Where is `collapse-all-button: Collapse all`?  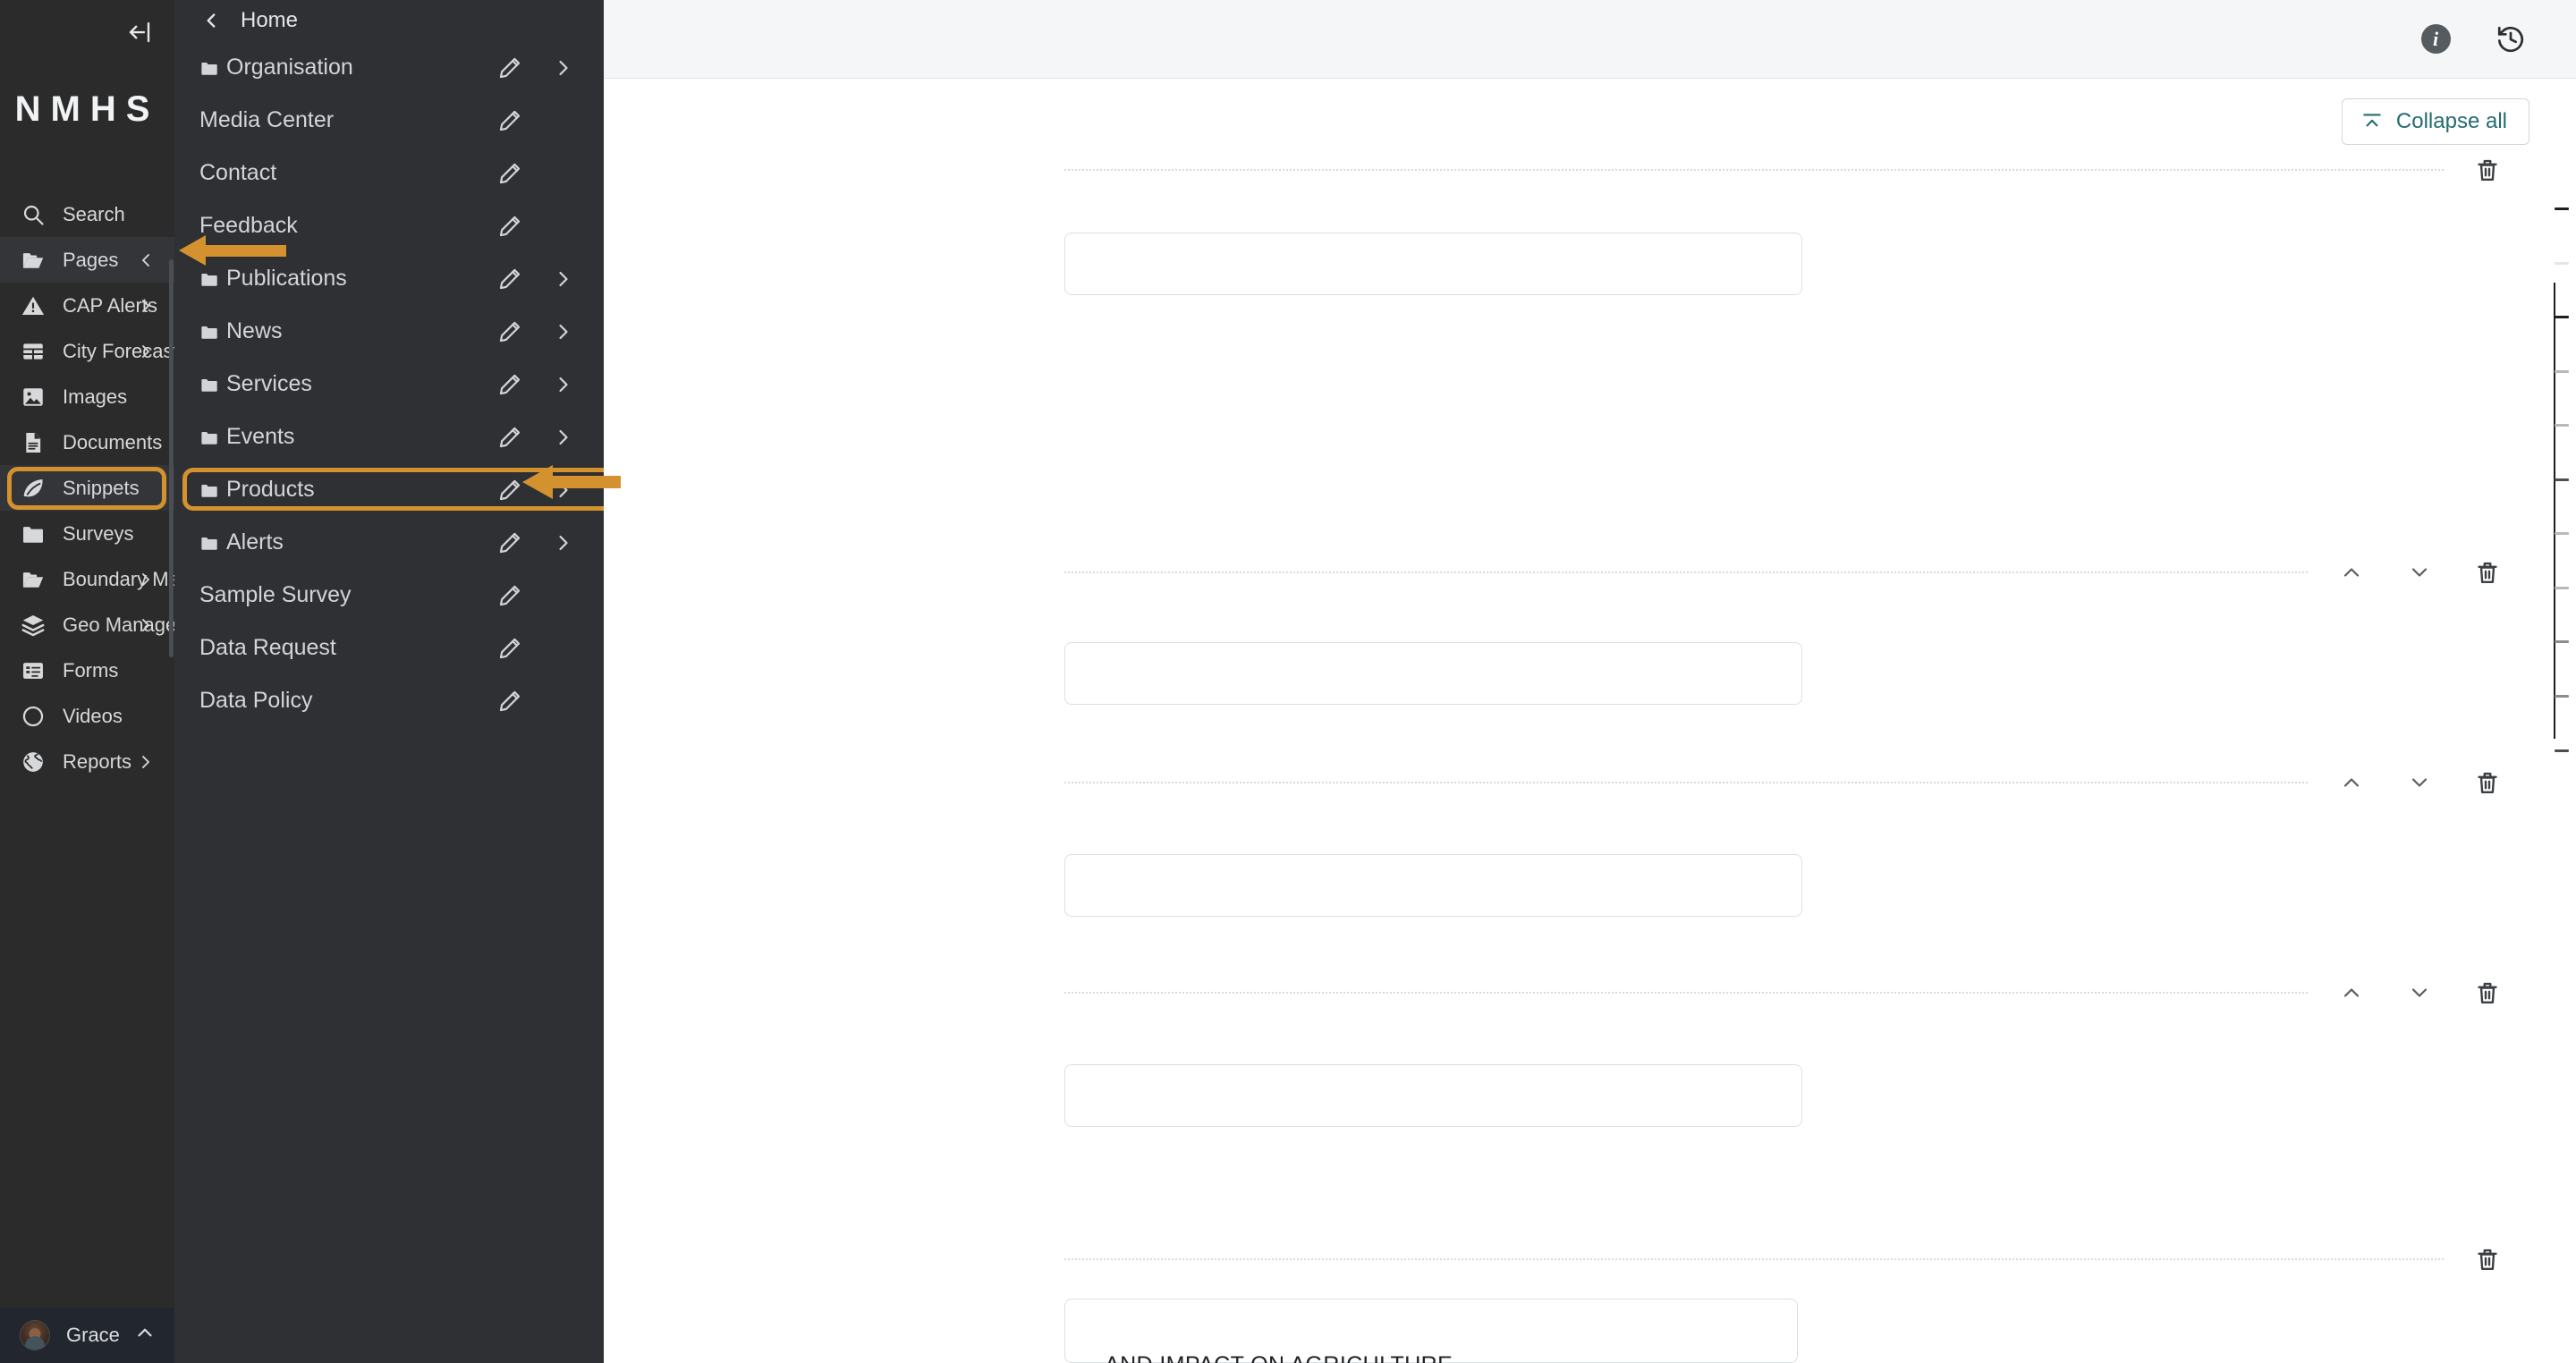
collapse-all-button: Collapse all is located at coordinates (2435, 121).